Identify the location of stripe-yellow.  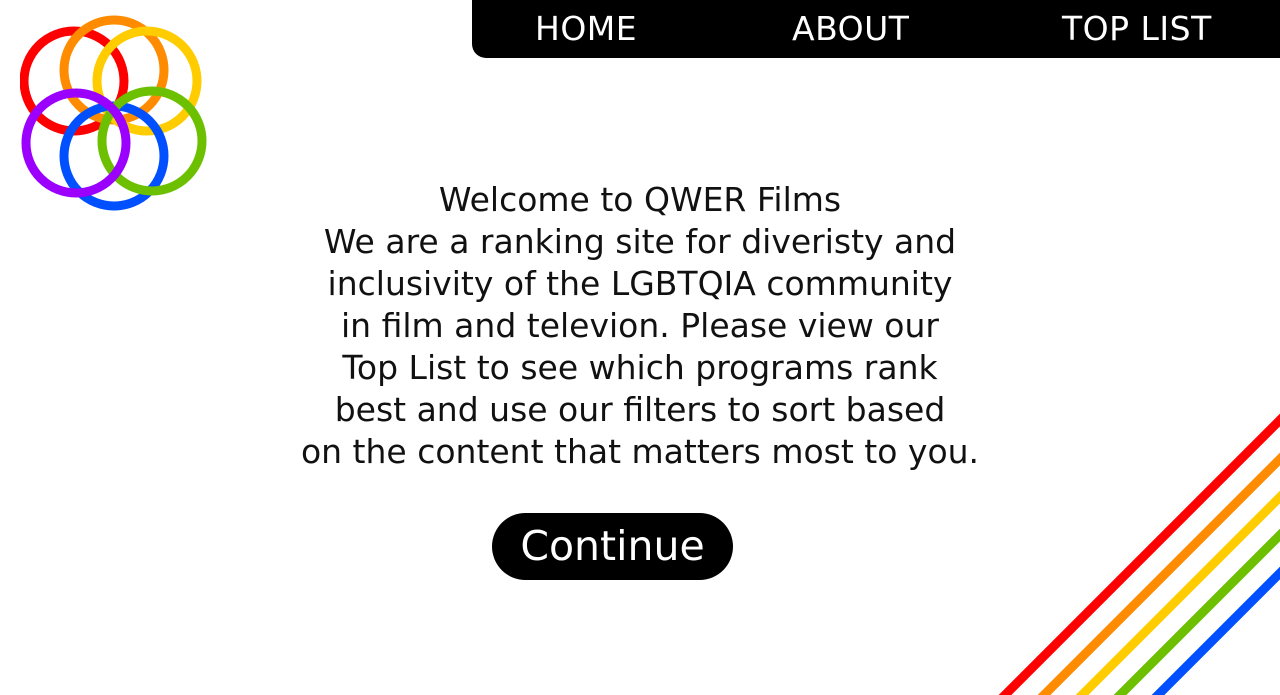
(1177, 592).